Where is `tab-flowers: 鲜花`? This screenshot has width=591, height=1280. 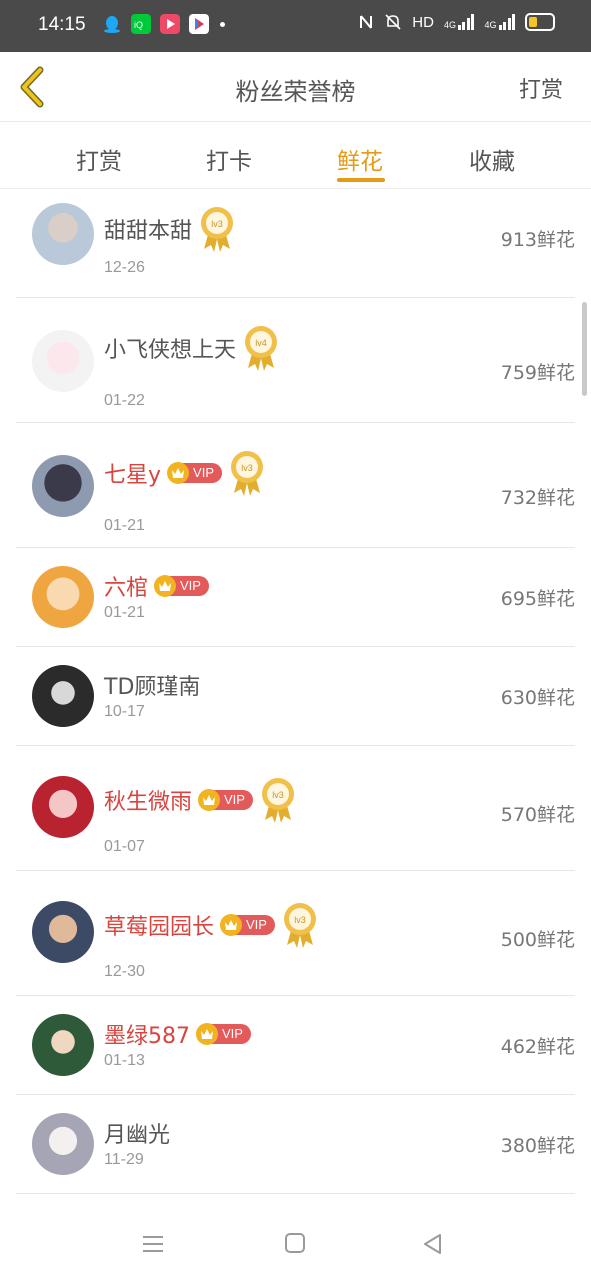 tab-flowers: 鲜花 is located at coordinates (360, 159).